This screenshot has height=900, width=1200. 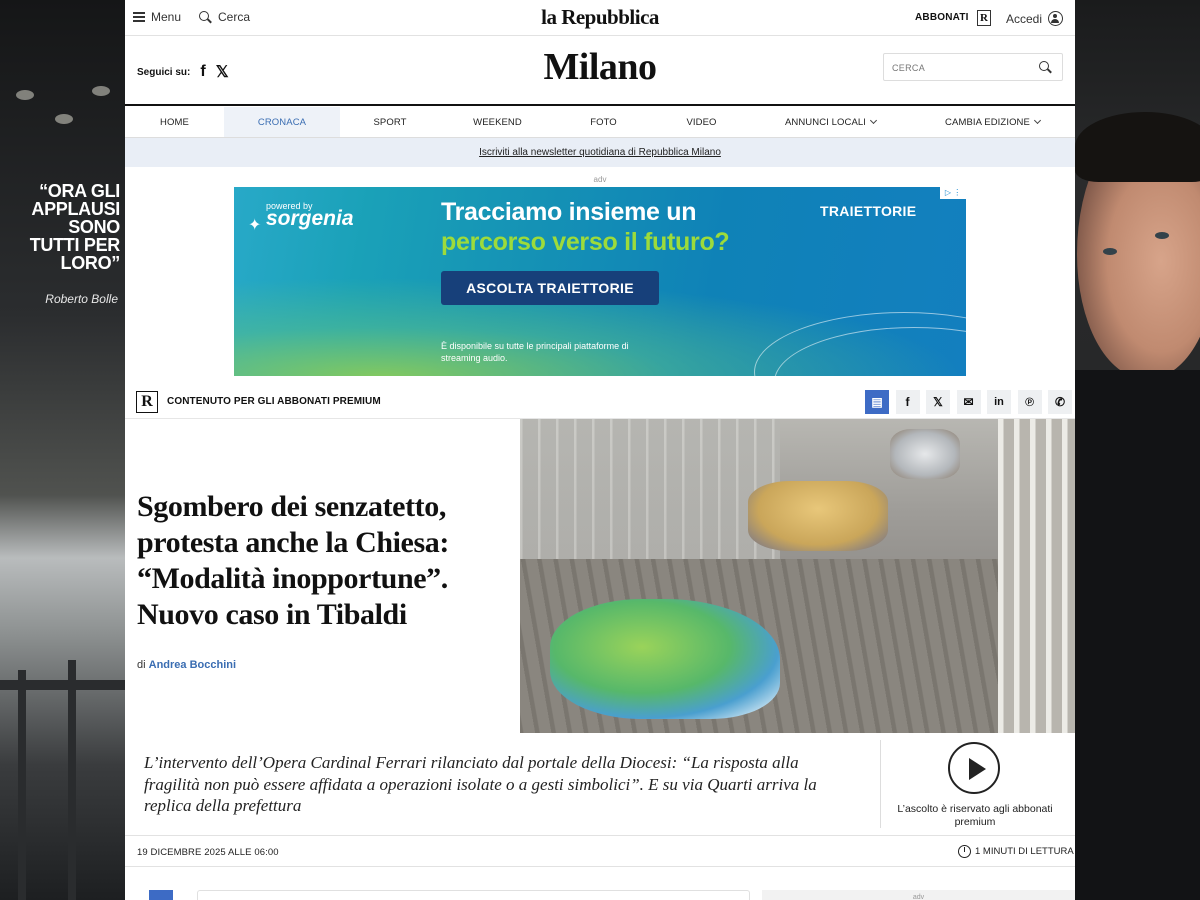 I want to click on author-link: Andrea Bocchini, so click(x=192, y=665).